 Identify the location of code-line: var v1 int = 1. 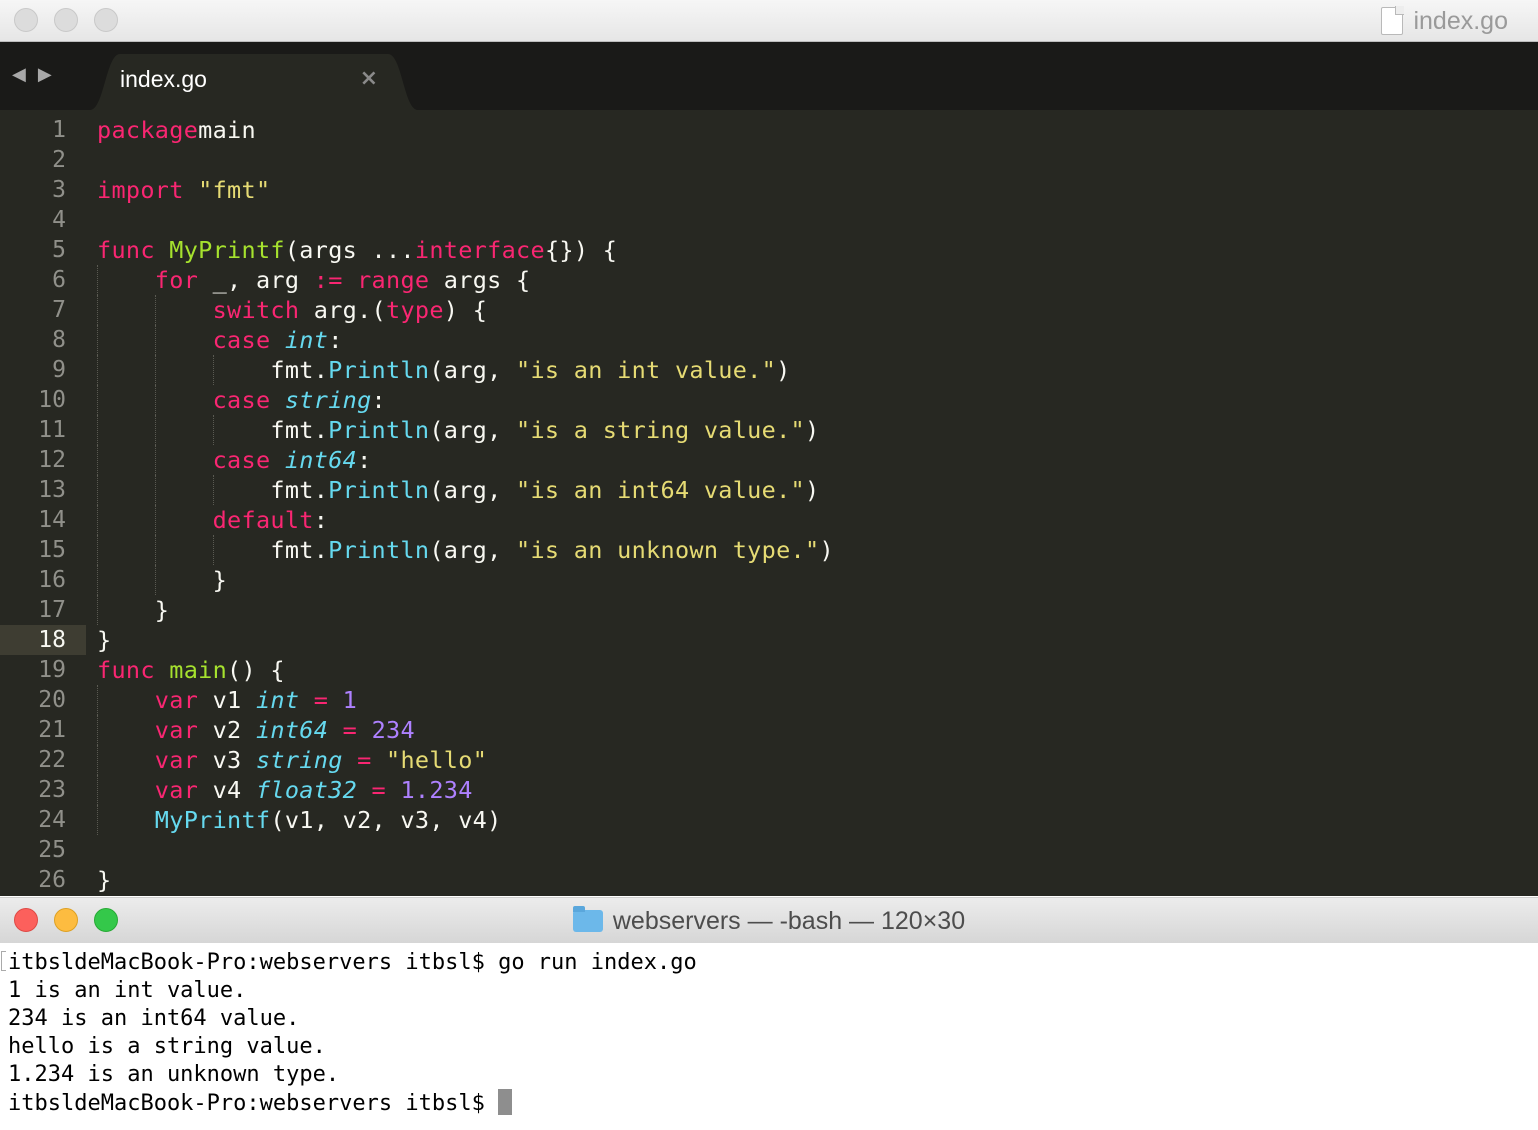
(227, 700).